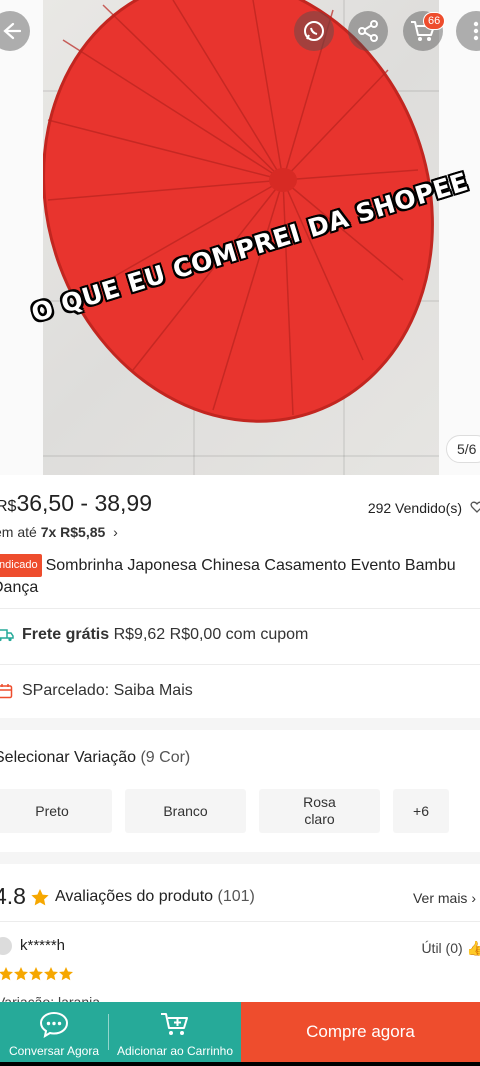  I want to click on see-more-link: Ver mais ›, so click(444, 898).